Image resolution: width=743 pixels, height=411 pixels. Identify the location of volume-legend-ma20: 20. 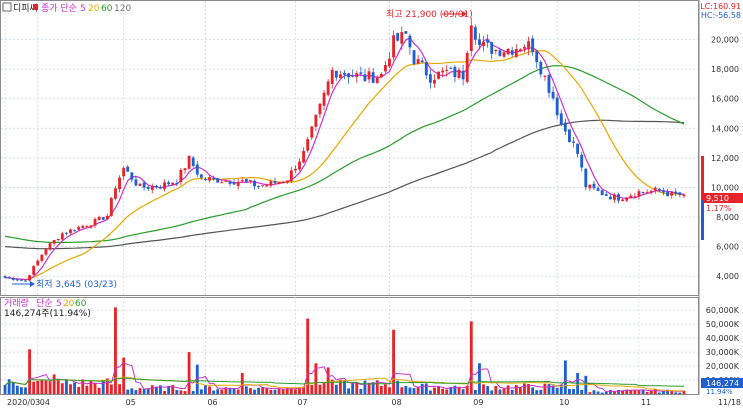
(69, 304).